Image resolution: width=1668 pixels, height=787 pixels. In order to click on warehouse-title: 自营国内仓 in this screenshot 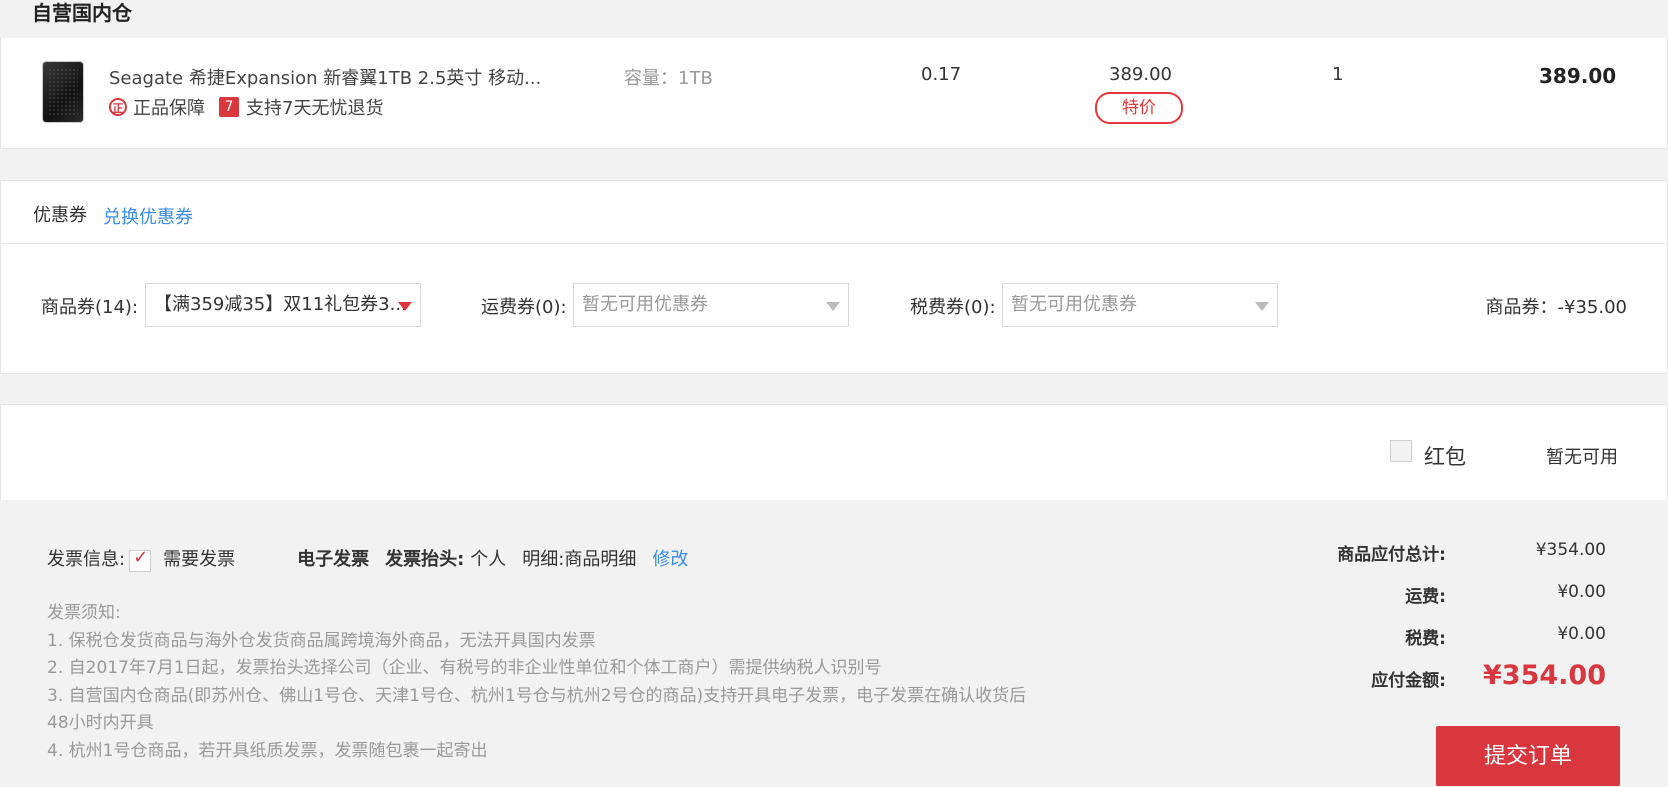, I will do `click(82, 13)`.